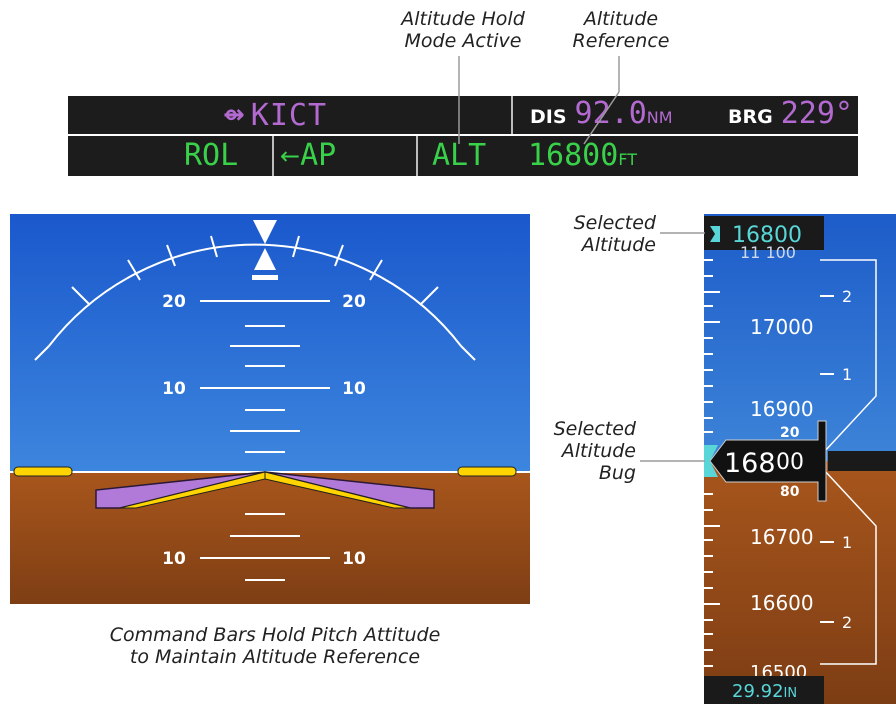  I want to click on lateral-mode-annunciation: ROL, so click(211, 155).